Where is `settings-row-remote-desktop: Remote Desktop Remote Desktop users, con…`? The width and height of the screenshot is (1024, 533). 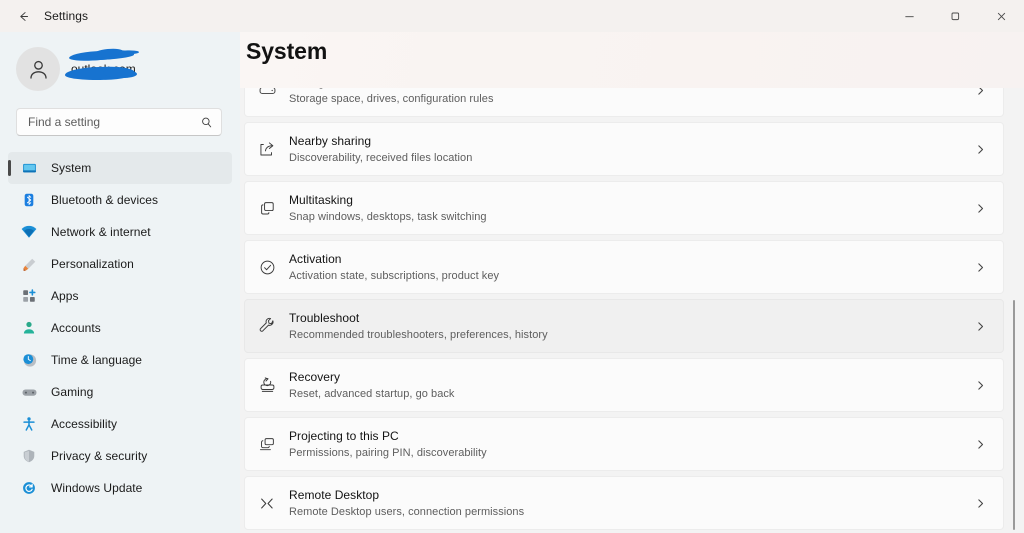
settings-row-remote-desktop: Remote Desktop Remote Desktop users, con… is located at coordinates (624, 503).